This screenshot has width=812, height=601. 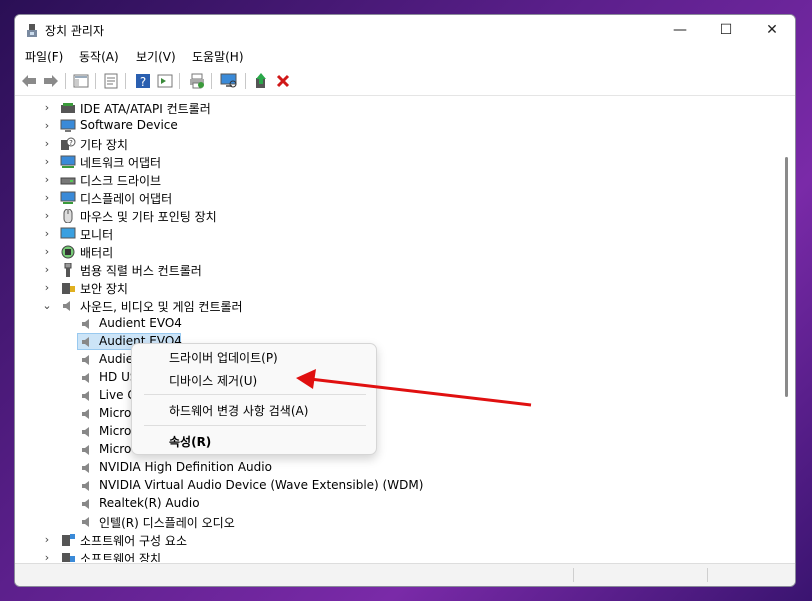 What do you see at coordinates (68, 270) in the screenshot?
I see `usb-icon` at bounding box center [68, 270].